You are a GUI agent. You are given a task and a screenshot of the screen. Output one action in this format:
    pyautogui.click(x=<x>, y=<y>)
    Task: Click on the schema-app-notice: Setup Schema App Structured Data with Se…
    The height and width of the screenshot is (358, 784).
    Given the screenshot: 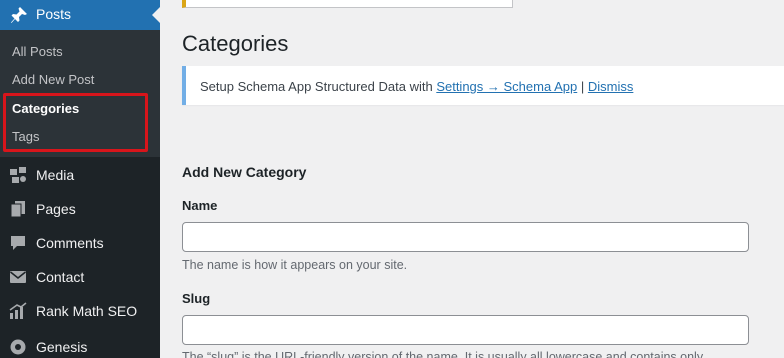 What is the action you would take?
    pyautogui.click(x=483, y=85)
    